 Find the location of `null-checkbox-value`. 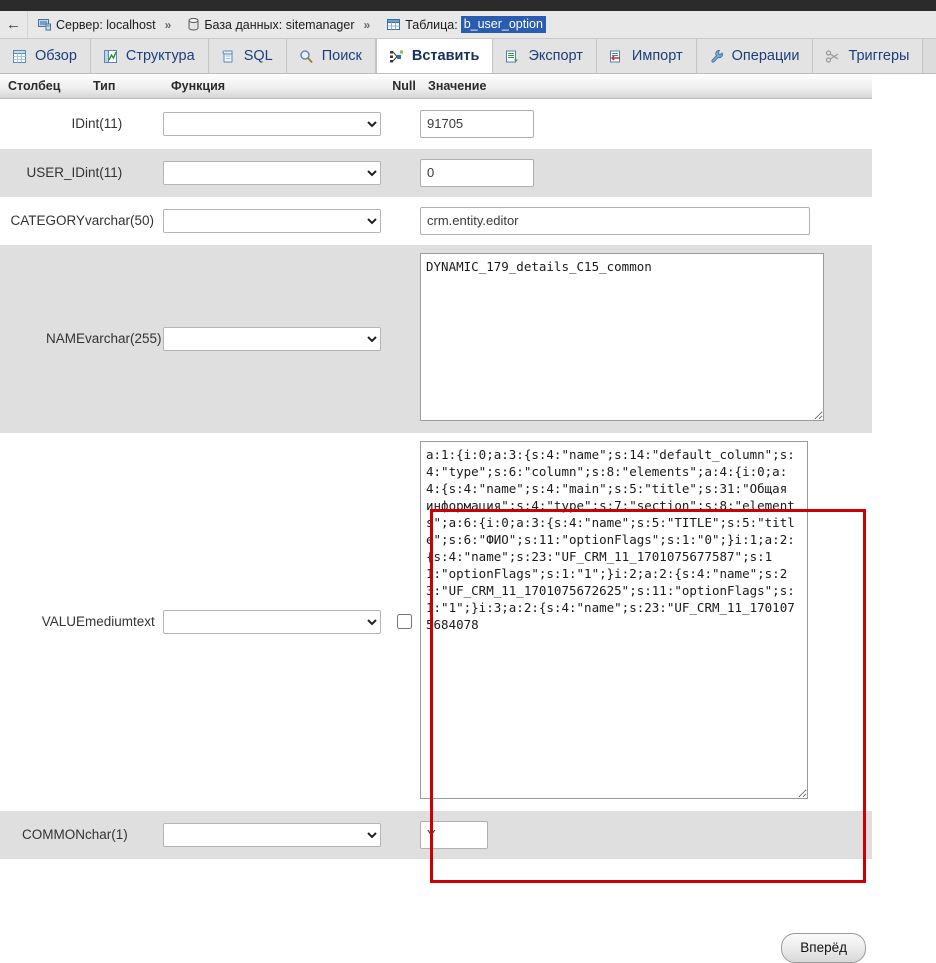

null-checkbox-value is located at coordinates (404, 622).